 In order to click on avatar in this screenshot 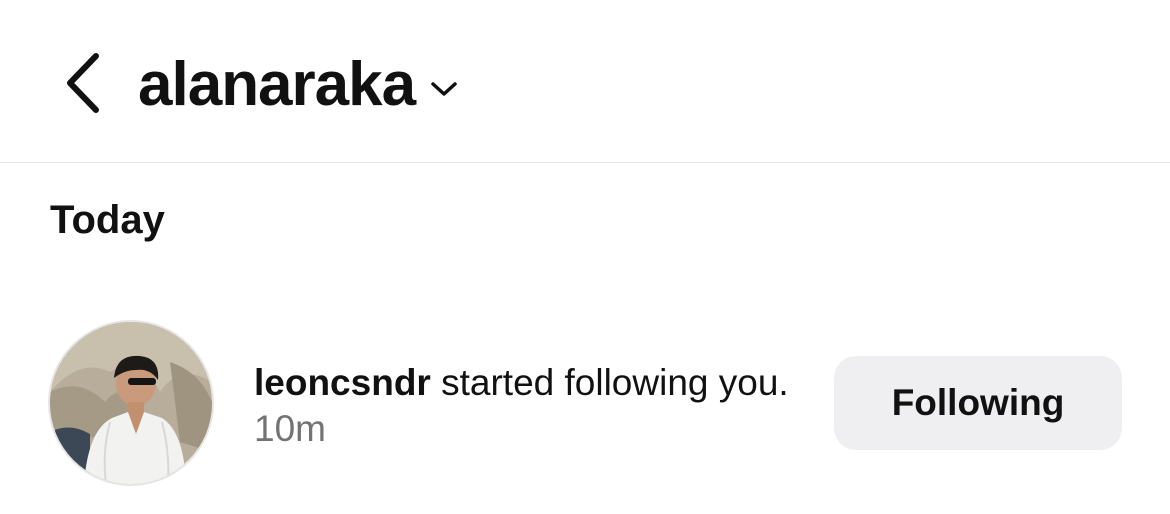, I will do `click(131, 403)`.